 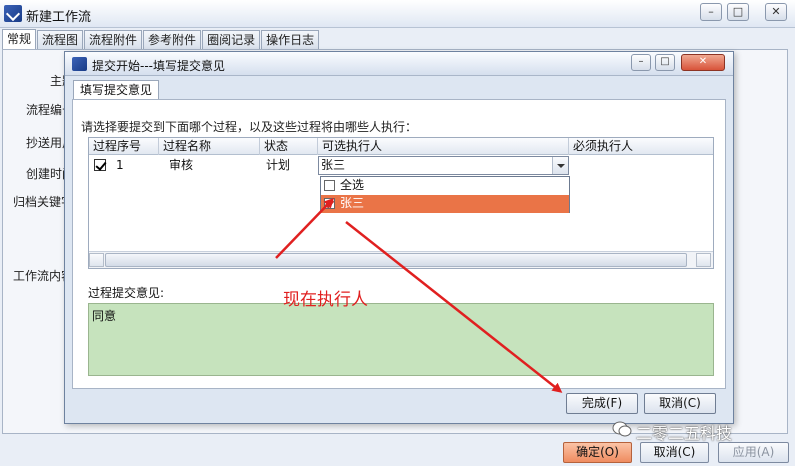 I want to click on row-seq: 1, so click(x=120, y=165).